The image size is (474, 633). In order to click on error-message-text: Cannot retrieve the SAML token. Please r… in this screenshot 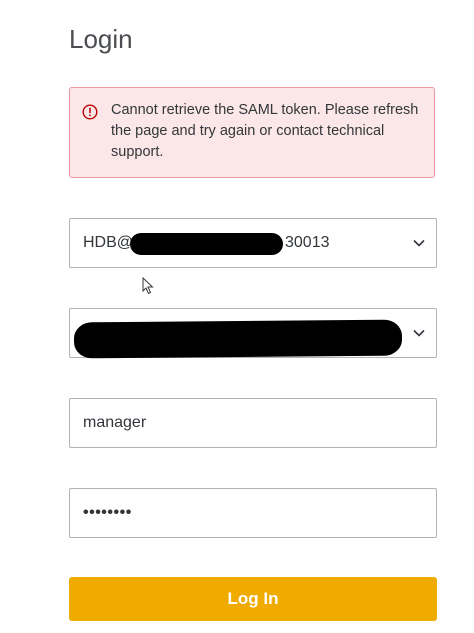, I will do `click(265, 131)`.